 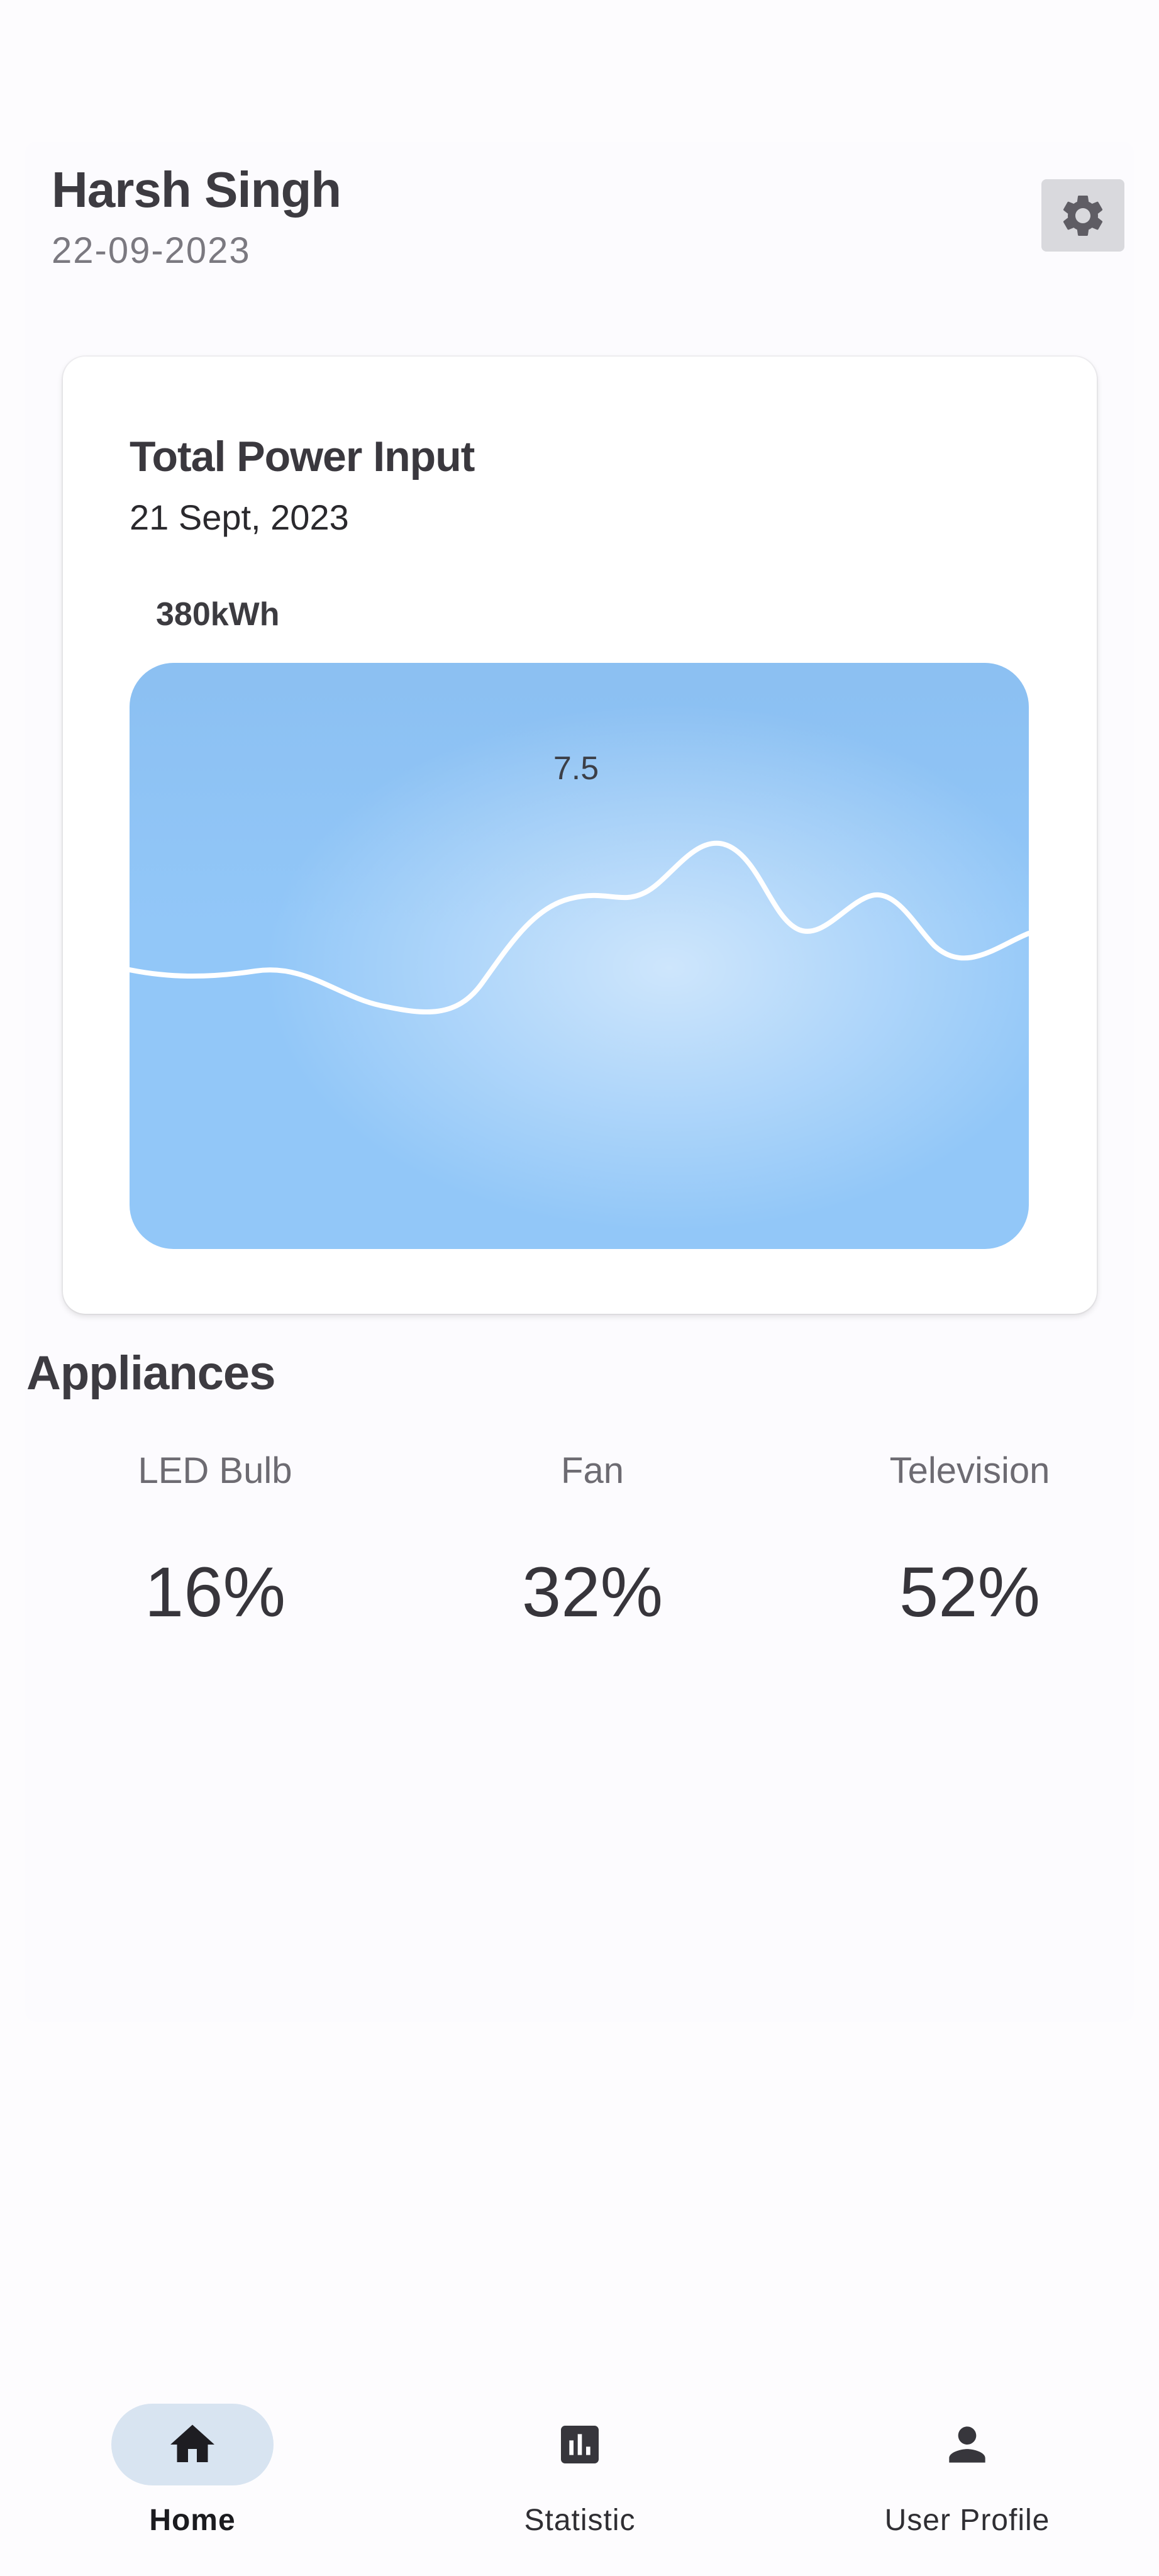 What do you see at coordinates (969, 1470) in the screenshot?
I see `appliance-name: Television` at bounding box center [969, 1470].